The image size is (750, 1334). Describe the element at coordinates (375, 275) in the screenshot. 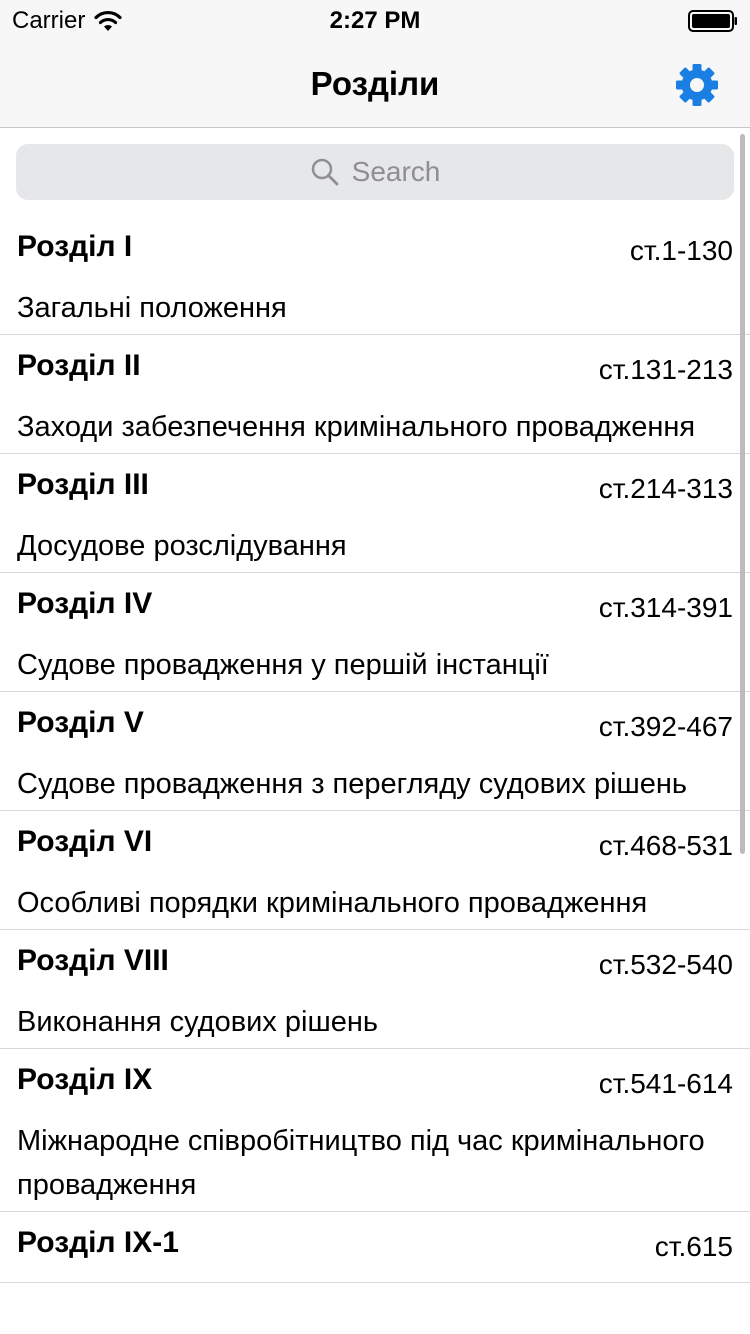

I see `section-row: Розділ I ст.1-130 Загальні положення` at that location.